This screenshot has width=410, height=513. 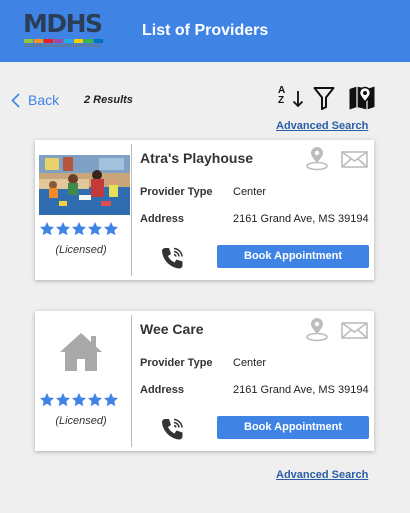 I want to click on chevron-left-icon, so click(x=15, y=100).